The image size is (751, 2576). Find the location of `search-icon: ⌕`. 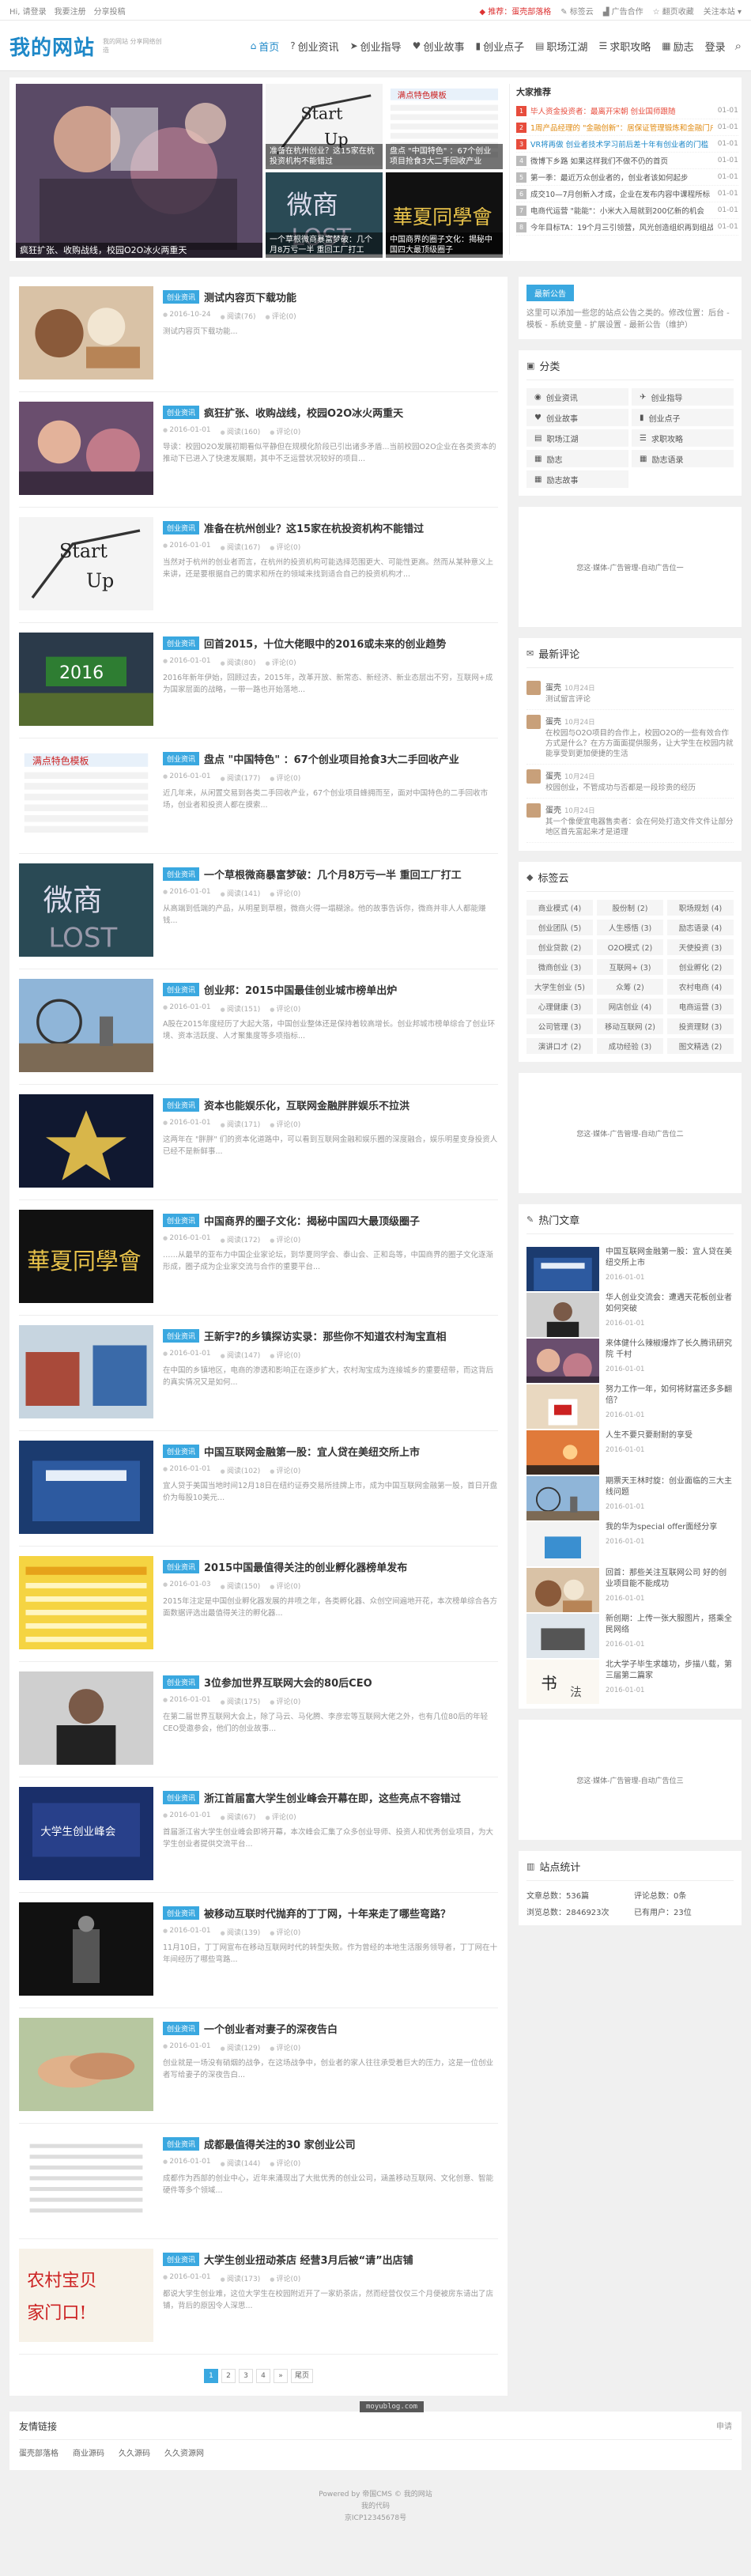

search-icon: ⌕ is located at coordinates (738, 46).